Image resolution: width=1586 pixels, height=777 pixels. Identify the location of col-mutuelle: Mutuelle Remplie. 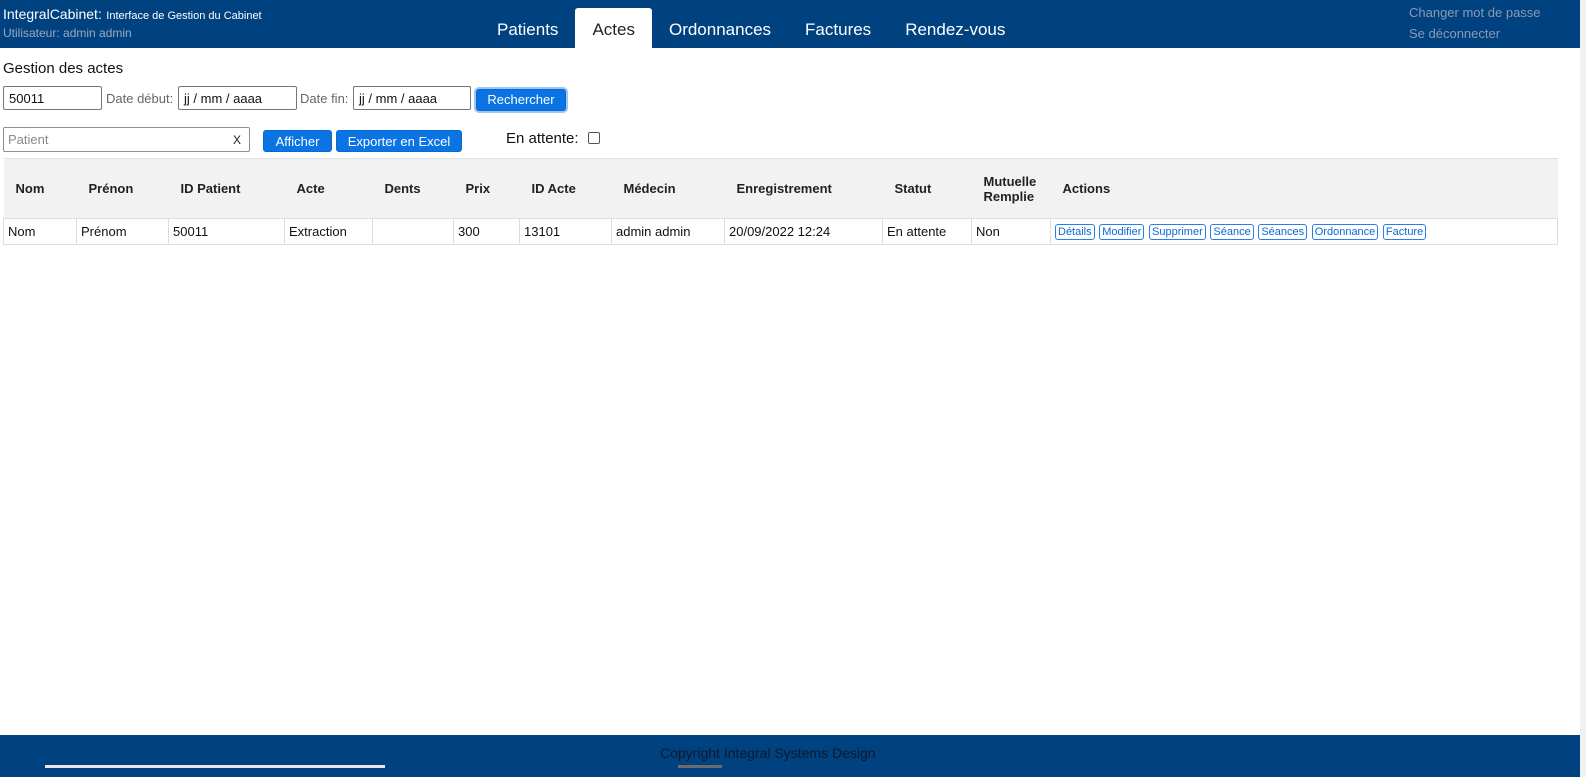
(1011, 188).